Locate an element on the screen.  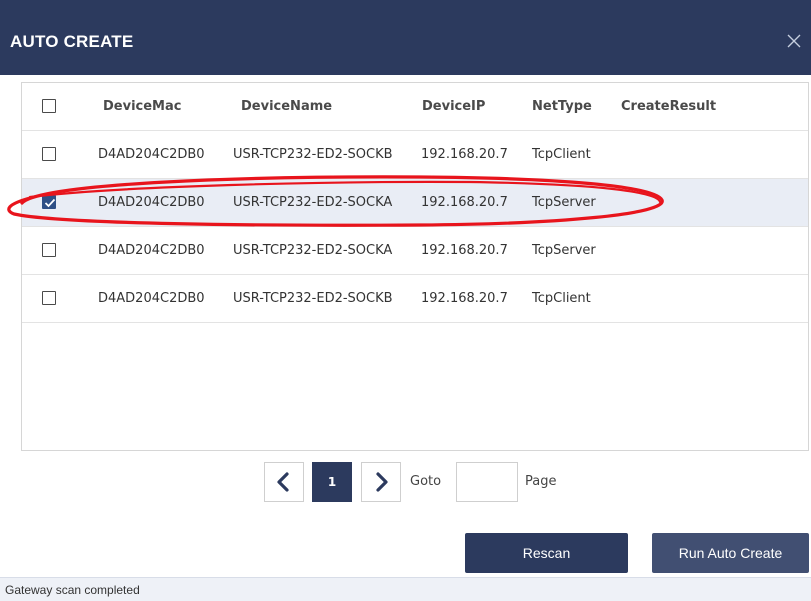
rescan-button: Rescan is located at coordinates (546, 553).